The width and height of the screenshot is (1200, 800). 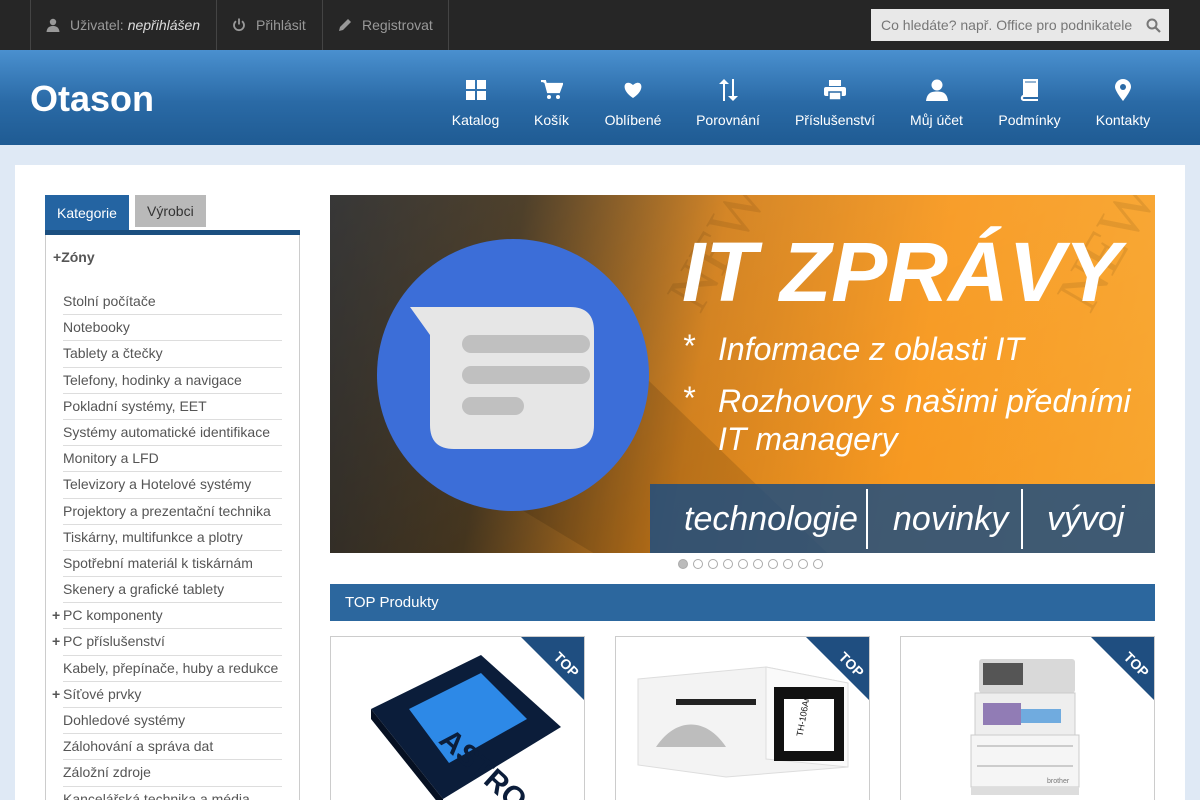 What do you see at coordinates (633, 90) in the screenshot?
I see `heart-icon` at bounding box center [633, 90].